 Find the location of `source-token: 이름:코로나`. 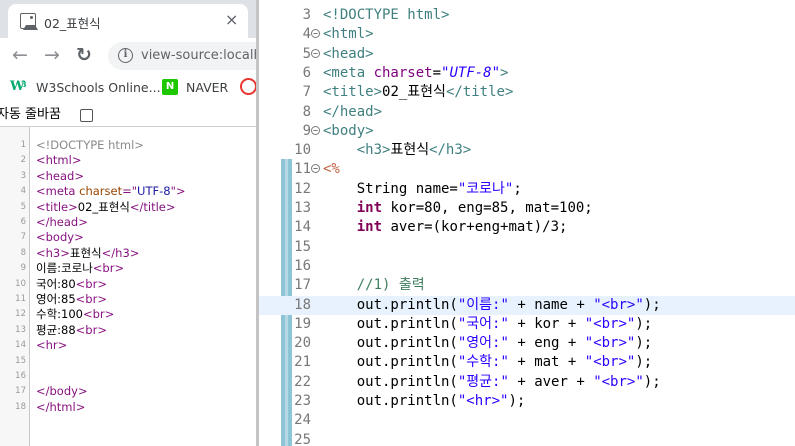

source-token: 이름:코로나 is located at coordinates (64, 268).